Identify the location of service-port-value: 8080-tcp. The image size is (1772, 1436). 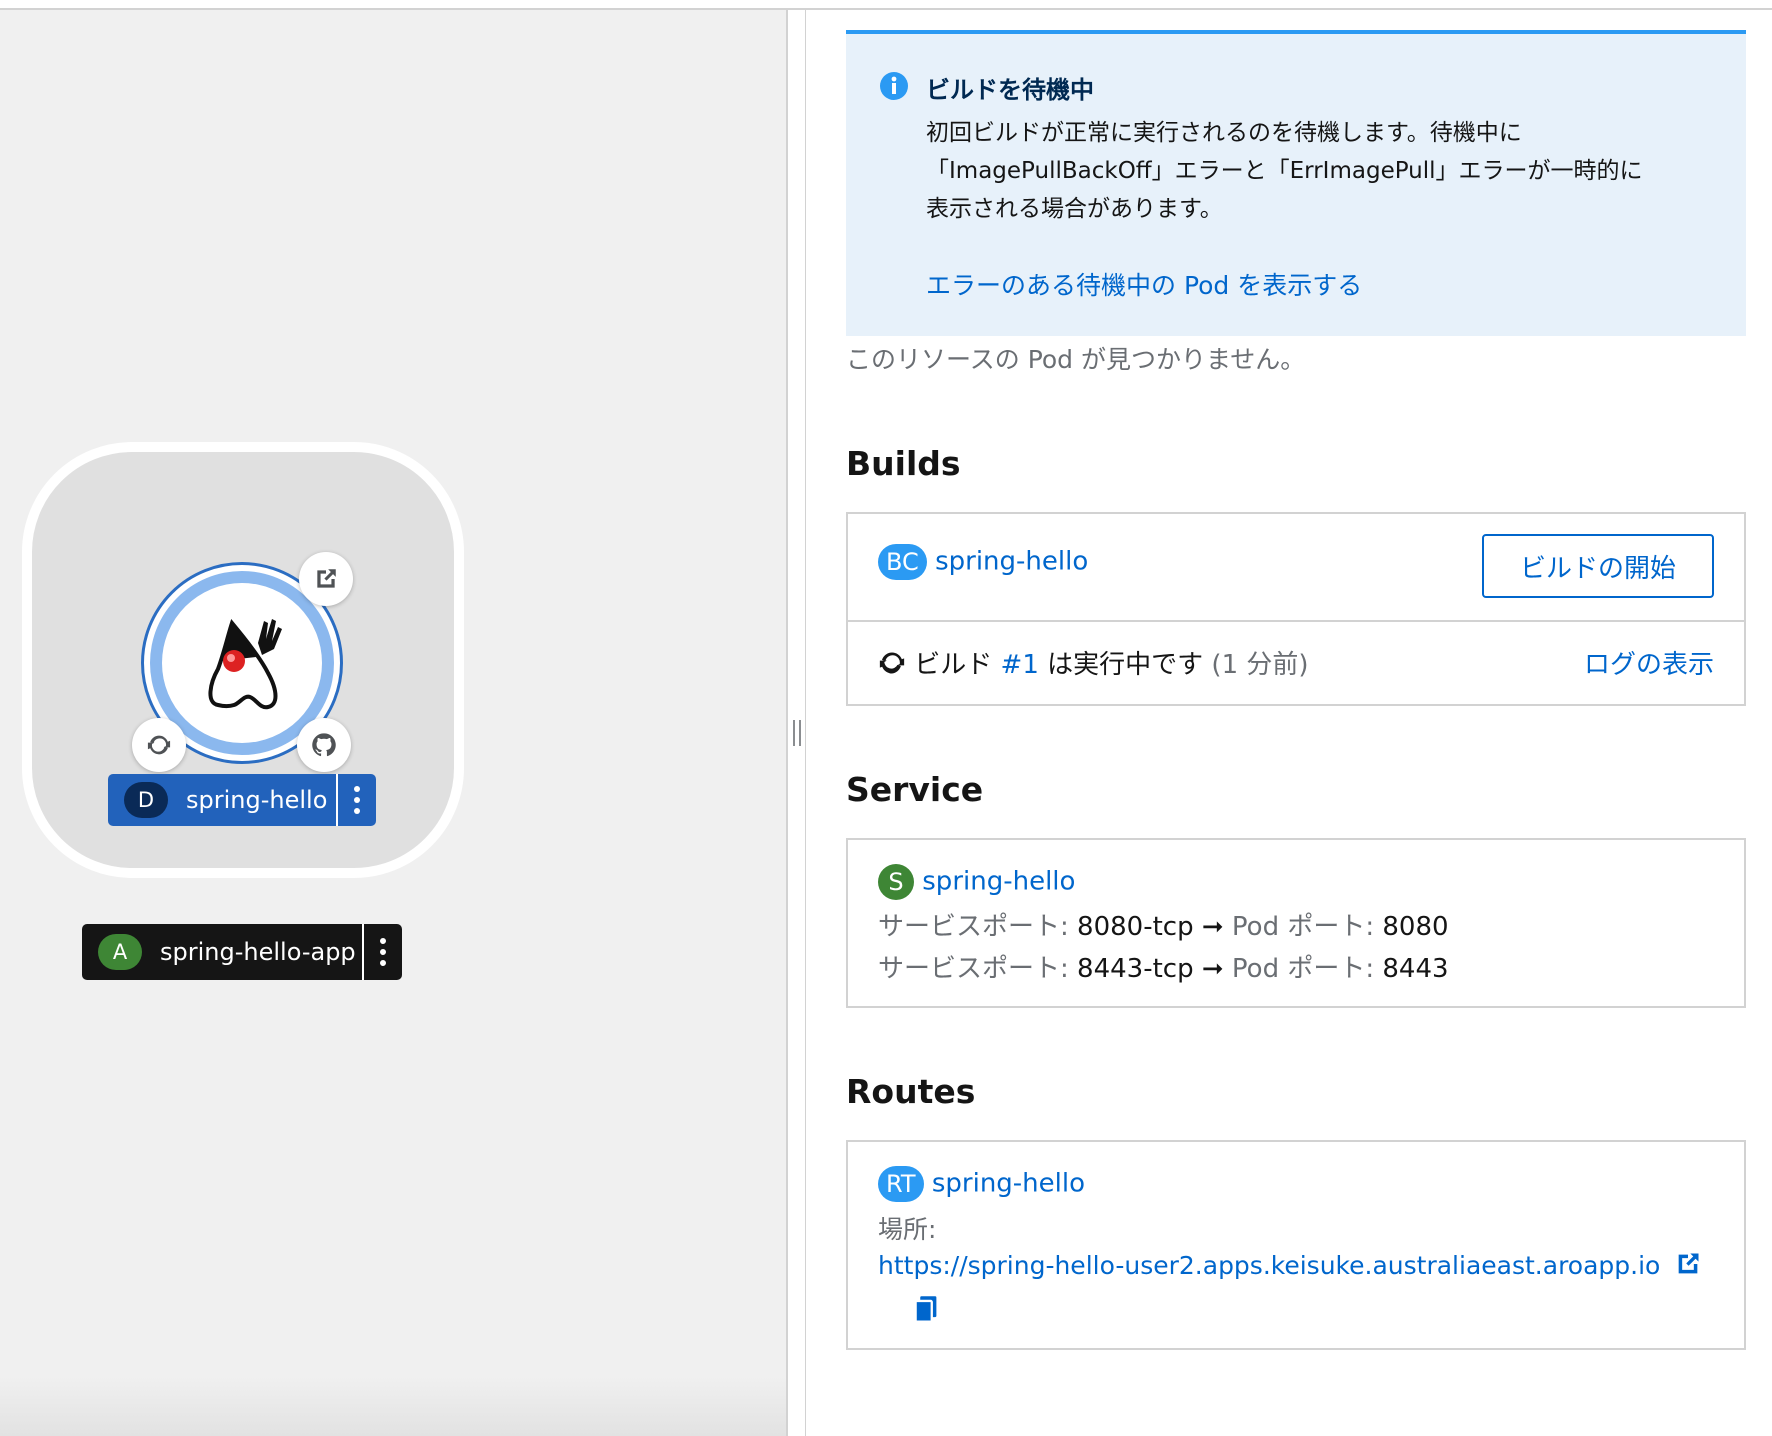
(1135, 927).